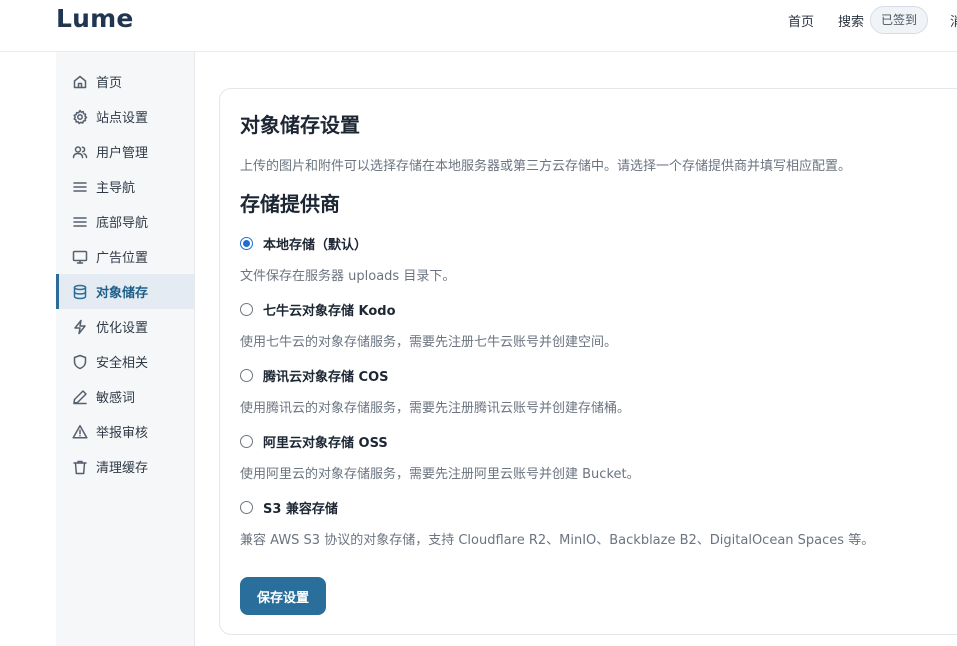  I want to click on shield-icon, so click(80, 362).